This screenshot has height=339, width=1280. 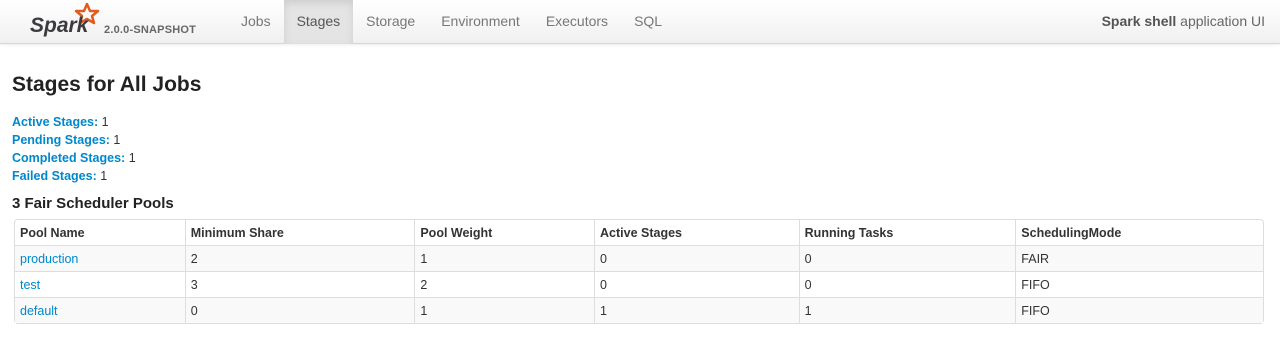 What do you see at coordinates (55, 122) in the screenshot?
I see `active-stages-link: Active Stages:` at bounding box center [55, 122].